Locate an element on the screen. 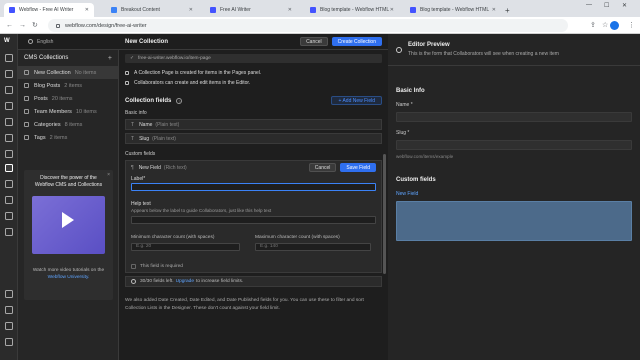 The image size is (640, 360). collection-item-blog-posts: Blog Posts 2 items is located at coordinates (68, 85).